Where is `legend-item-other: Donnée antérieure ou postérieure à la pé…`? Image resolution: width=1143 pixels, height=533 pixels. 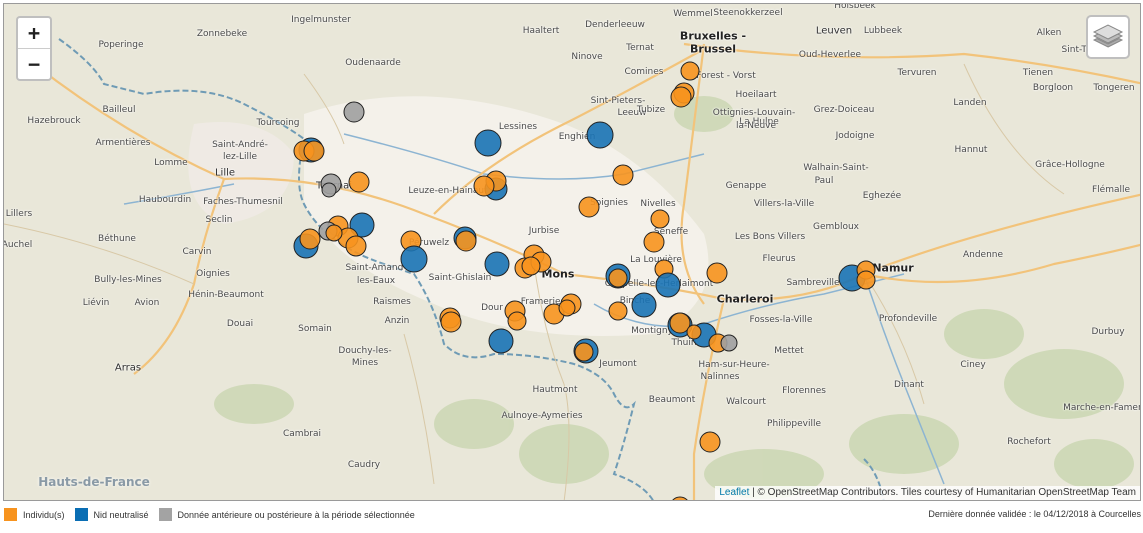
legend-item-other: Donnée antérieure ou postérieure à la pé… is located at coordinates (286, 514).